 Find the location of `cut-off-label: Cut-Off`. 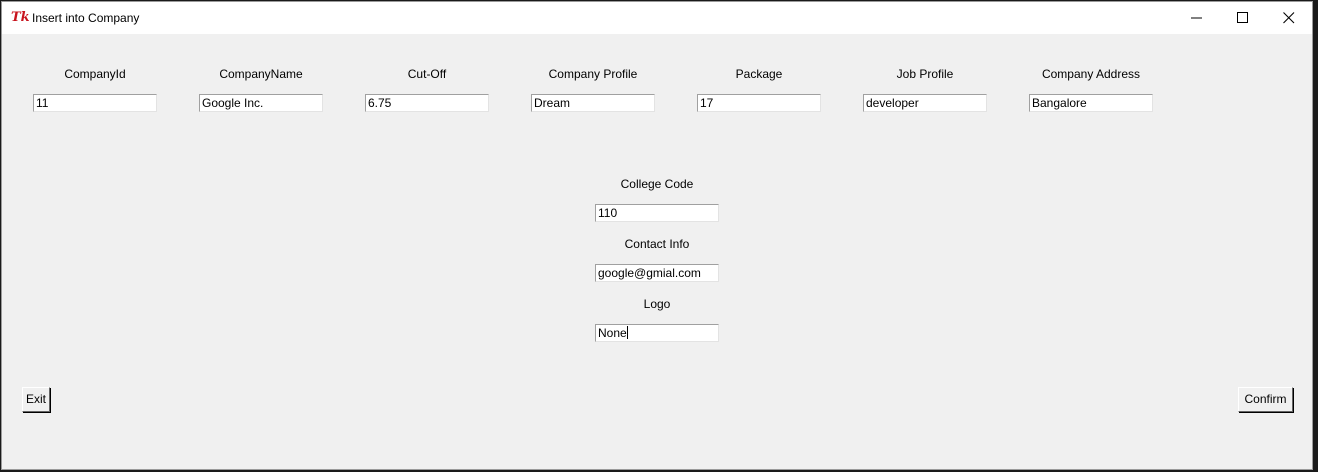

cut-off-label: Cut-Off is located at coordinates (427, 74).